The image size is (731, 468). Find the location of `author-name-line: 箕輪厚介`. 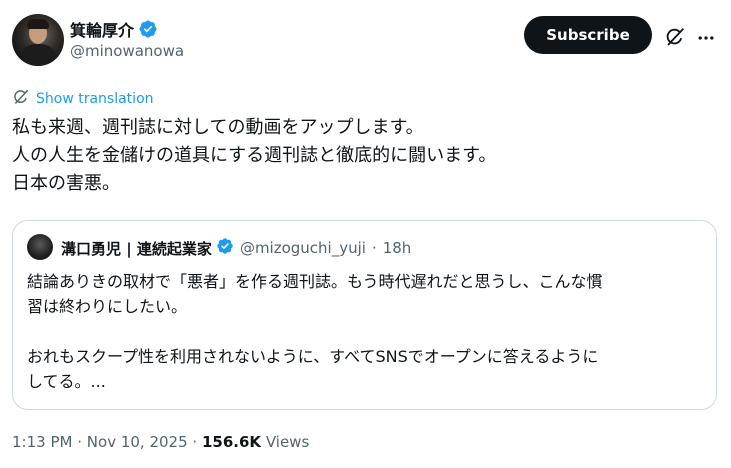

author-name-line: 箕輪厚介 is located at coordinates (114, 29).